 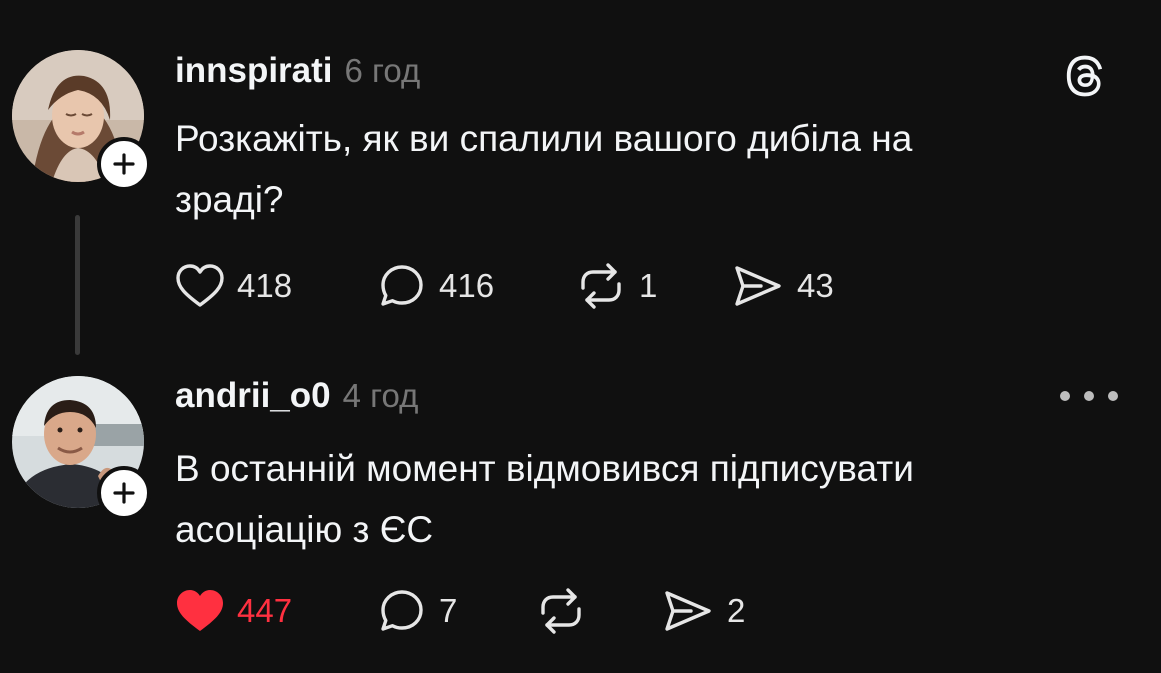 I want to click on post-text-line: зраді?, so click(x=229, y=199).